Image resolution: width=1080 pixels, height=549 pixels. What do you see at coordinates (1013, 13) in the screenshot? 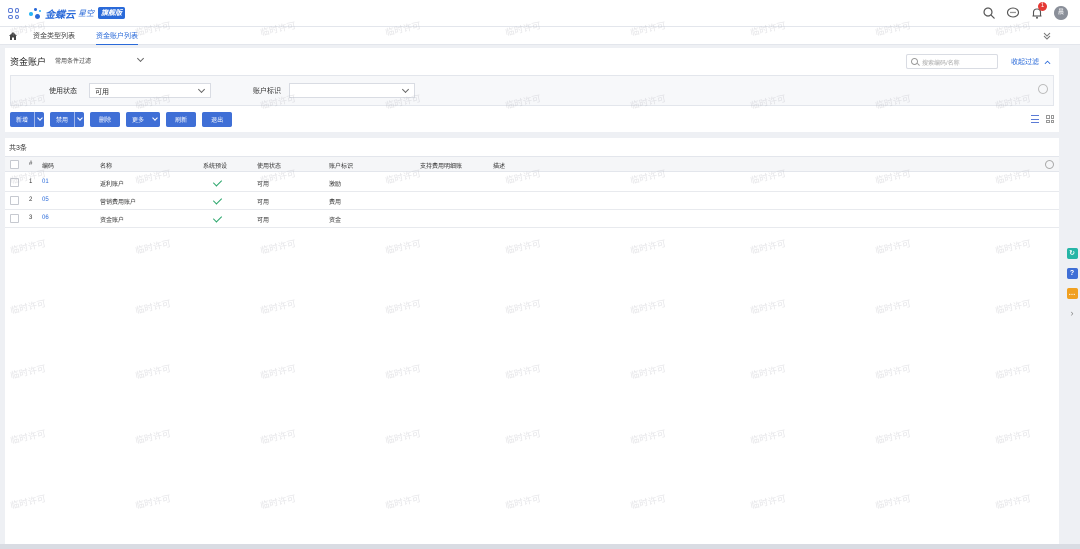
I see `message-icon` at bounding box center [1013, 13].